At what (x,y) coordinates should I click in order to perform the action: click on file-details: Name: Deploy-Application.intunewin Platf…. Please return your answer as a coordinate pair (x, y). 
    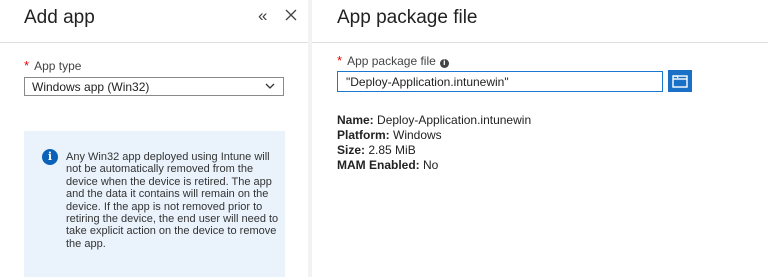
    Looking at the image, I should click on (434, 143).